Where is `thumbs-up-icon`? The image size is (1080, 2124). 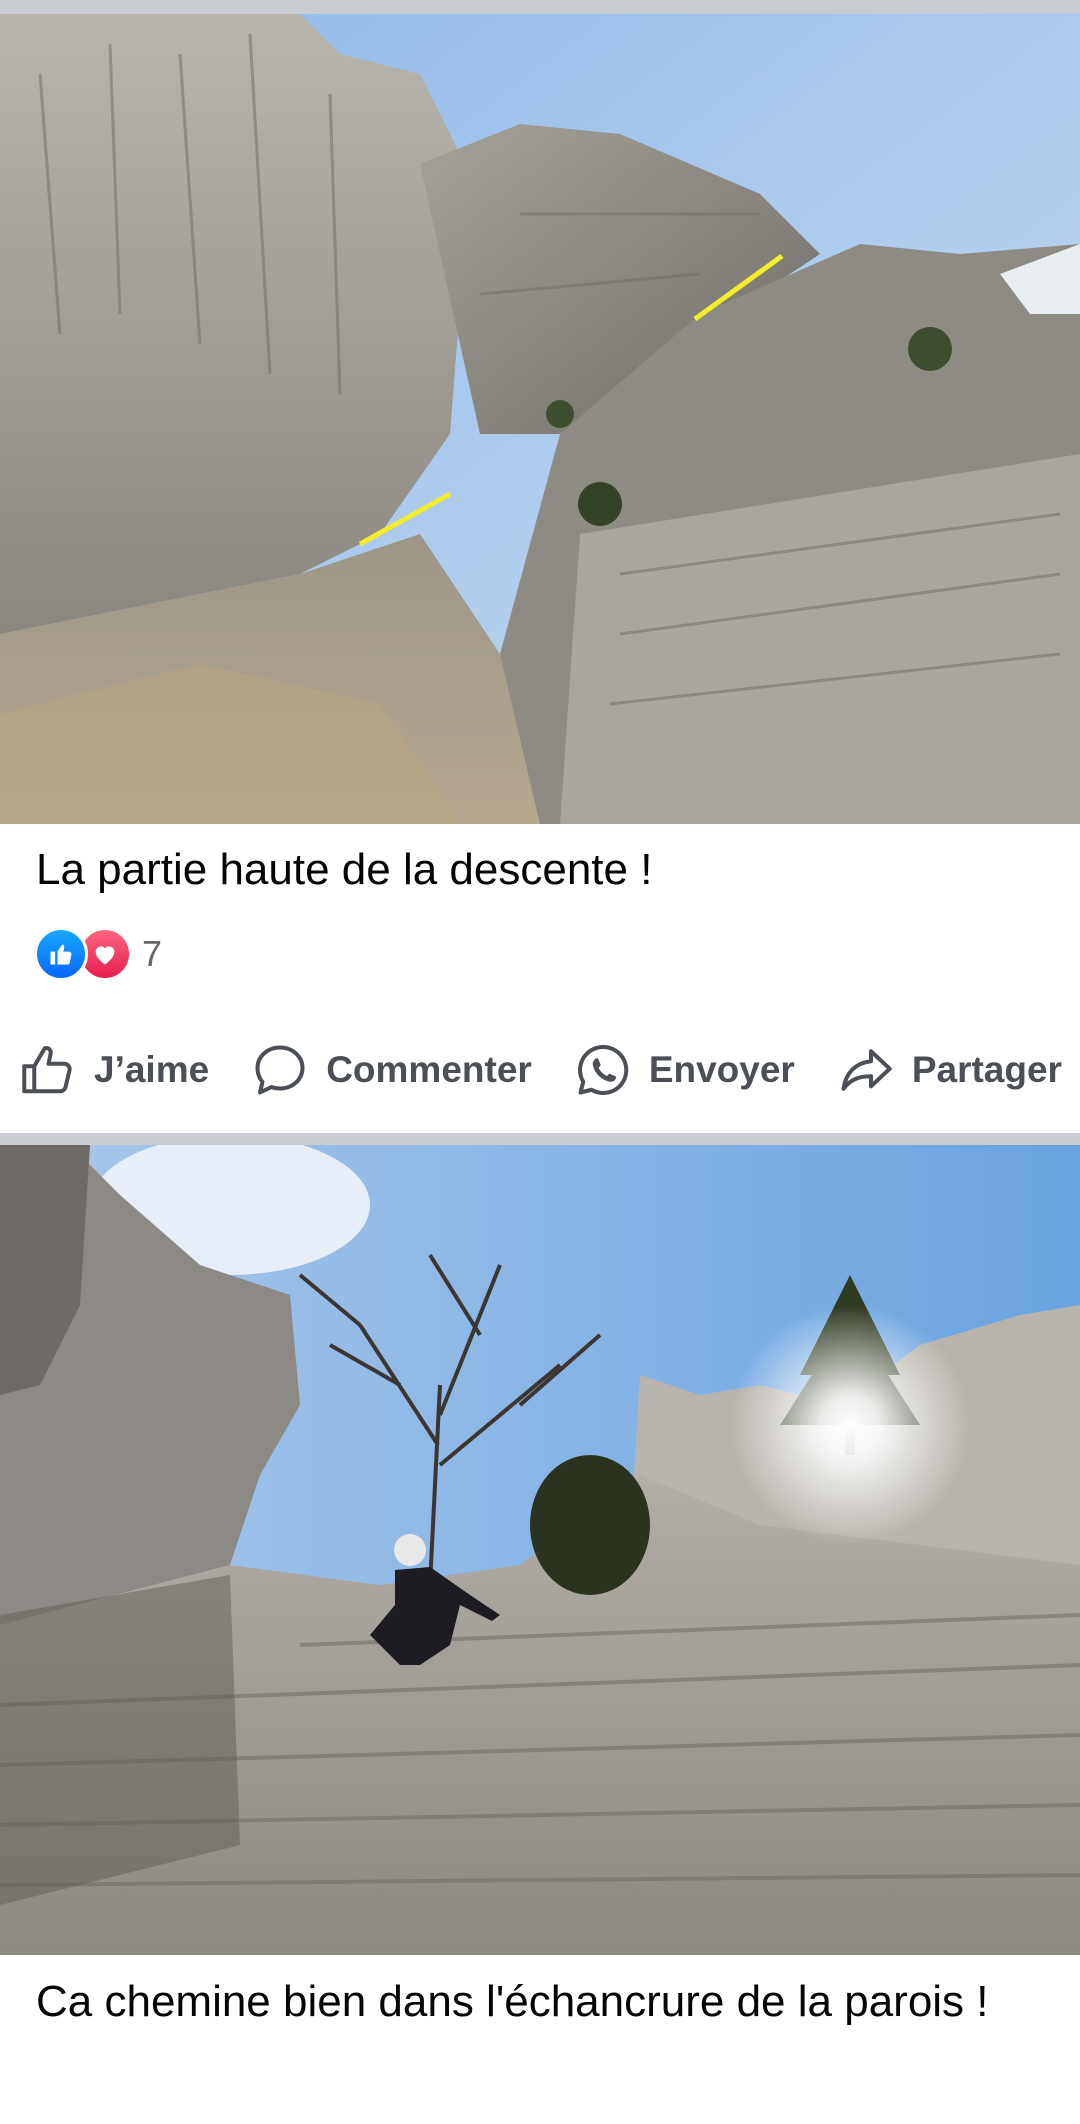 thumbs-up-icon is located at coordinates (47, 1070).